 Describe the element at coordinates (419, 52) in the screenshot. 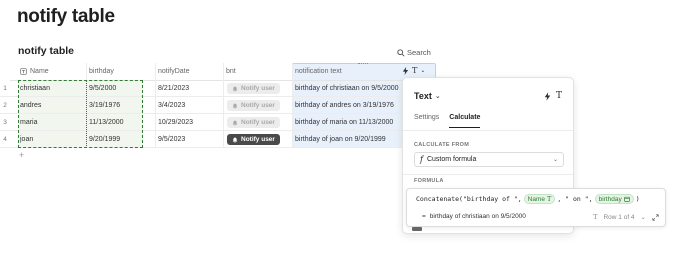

I see `search-label: Search` at that location.